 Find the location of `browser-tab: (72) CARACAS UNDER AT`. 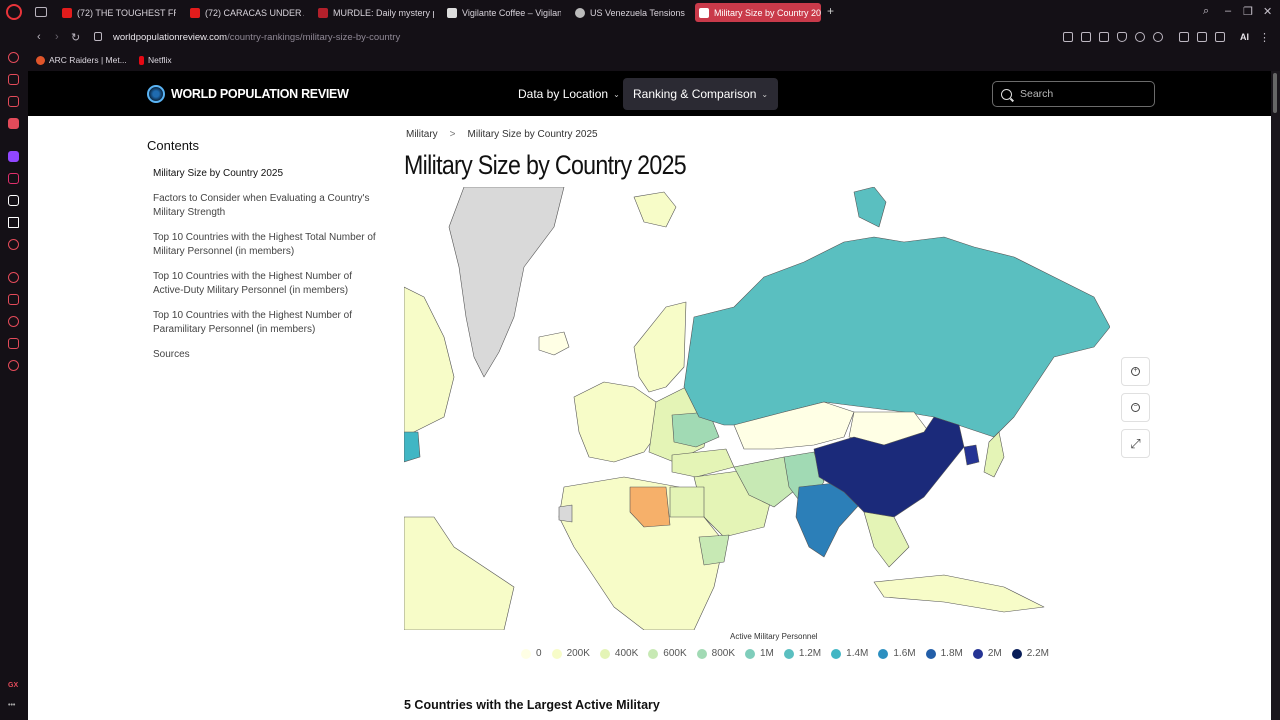

browser-tab: (72) CARACAS UNDER AT is located at coordinates (245, 12).